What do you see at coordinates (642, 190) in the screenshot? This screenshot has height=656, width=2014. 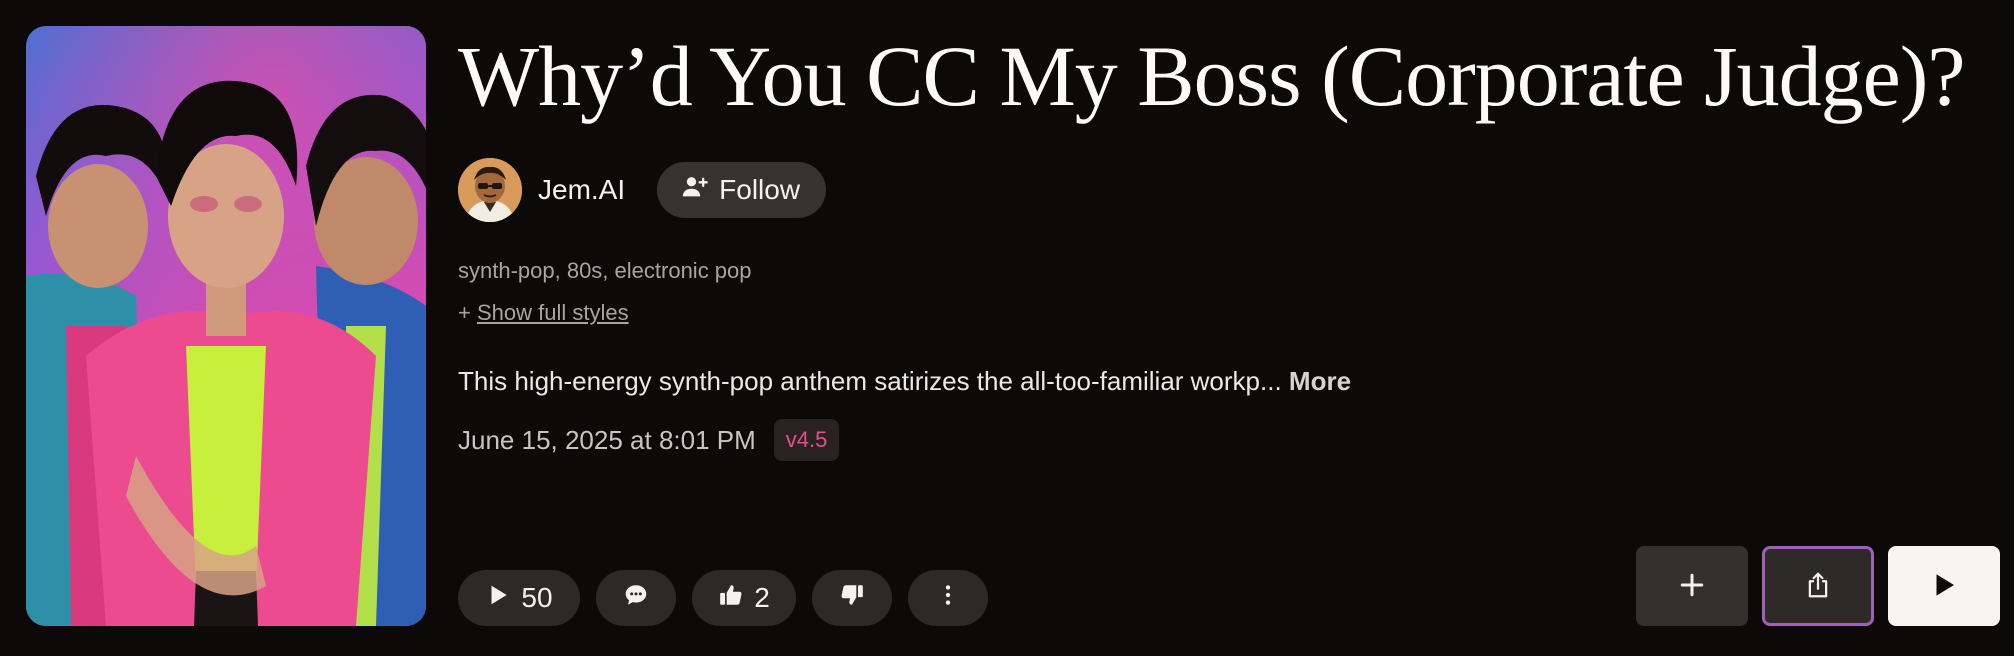 I see `artist-row: Jem.AI Follow` at bounding box center [642, 190].